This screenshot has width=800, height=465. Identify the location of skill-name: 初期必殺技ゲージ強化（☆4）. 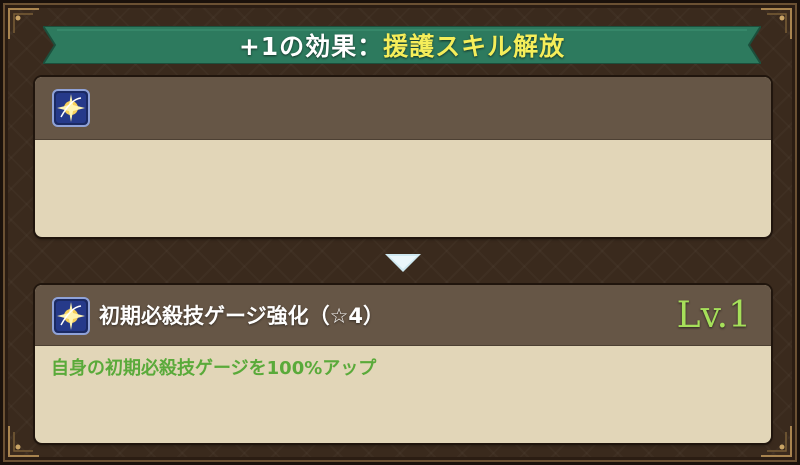
(242, 316).